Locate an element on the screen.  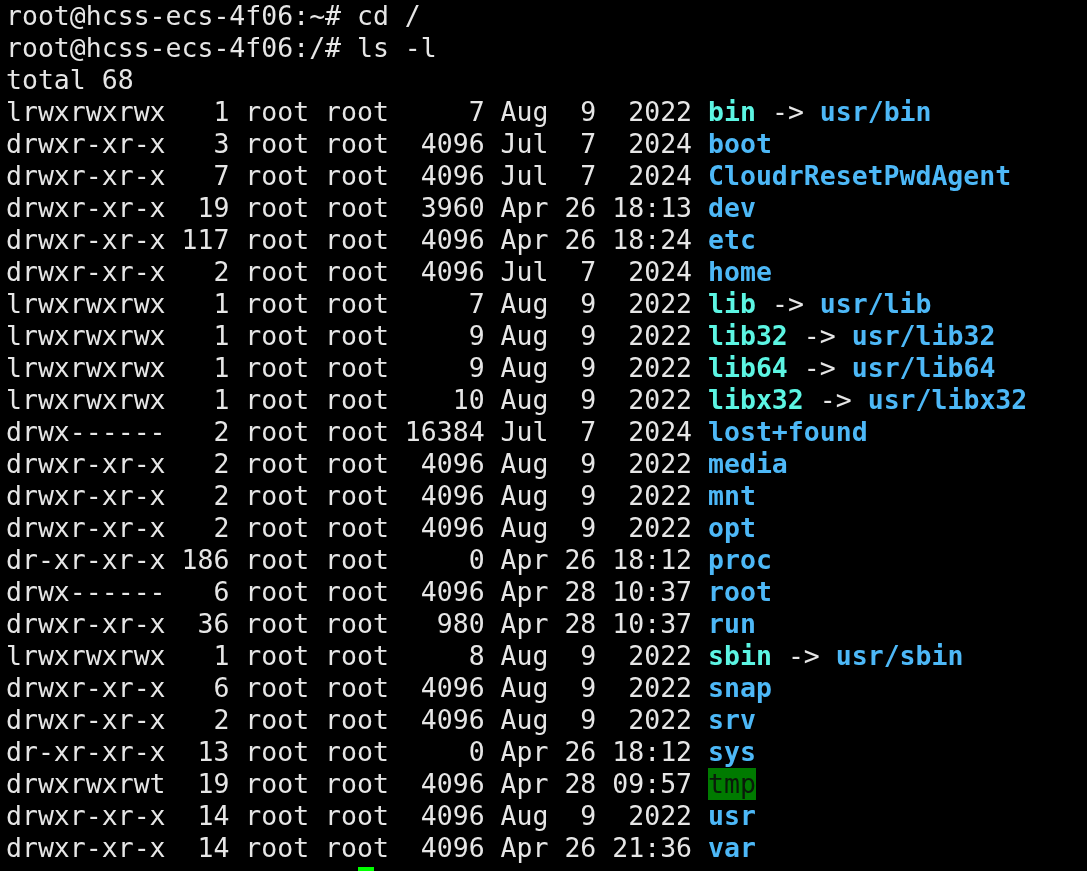
listing-details: dr-xr-xr-x 186 root root 0 Apr 26 18:12 is located at coordinates (349, 560).